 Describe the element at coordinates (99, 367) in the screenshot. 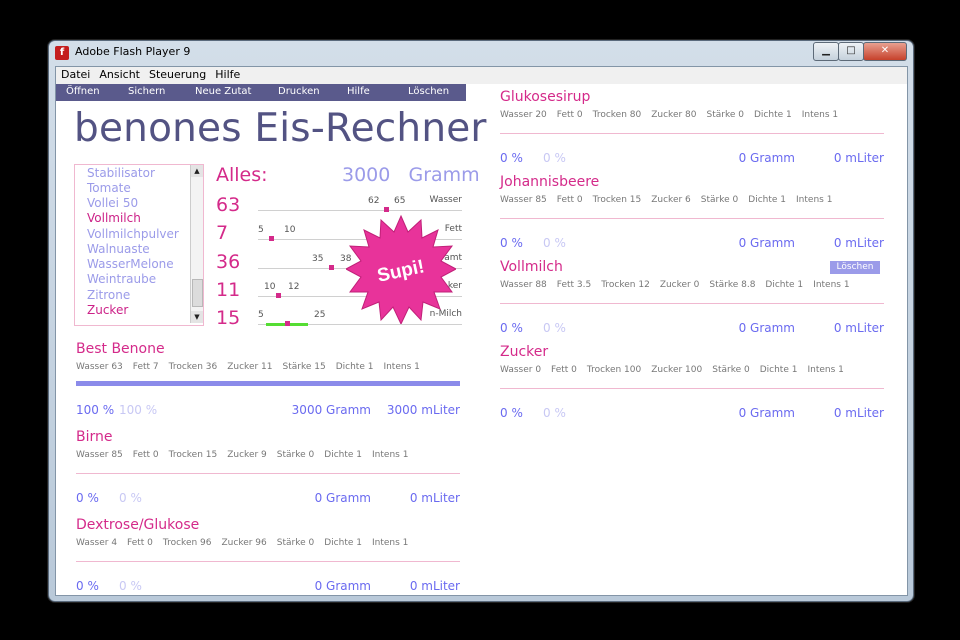

I see `prop-wasser: Wasser 63` at that location.